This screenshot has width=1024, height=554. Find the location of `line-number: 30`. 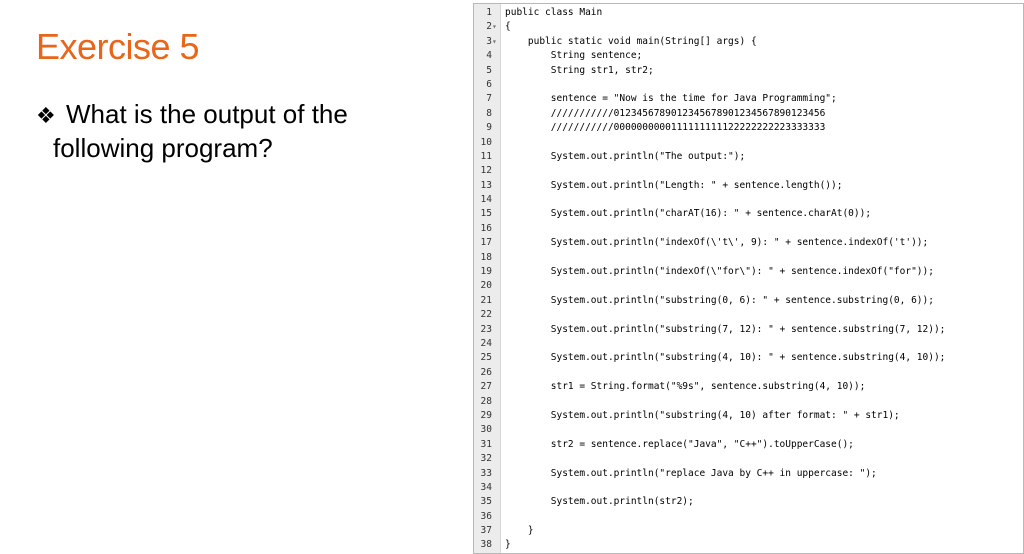

line-number: 30 is located at coordinates (486, 430).